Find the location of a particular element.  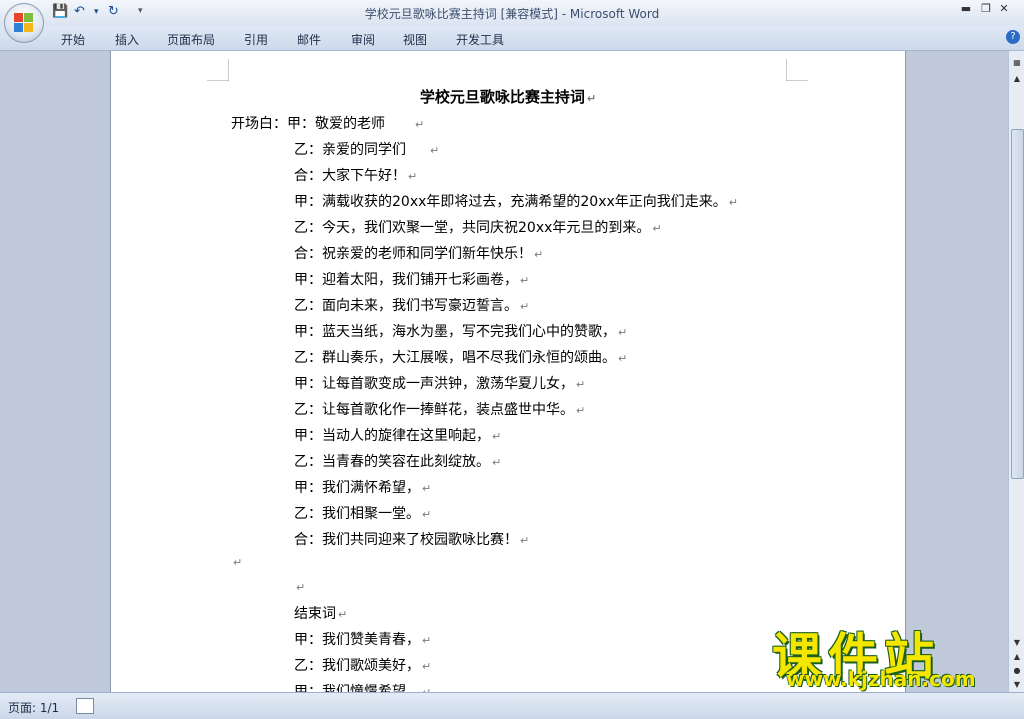

next-page-icon: ▼ is located at coordinates (1017, 685).